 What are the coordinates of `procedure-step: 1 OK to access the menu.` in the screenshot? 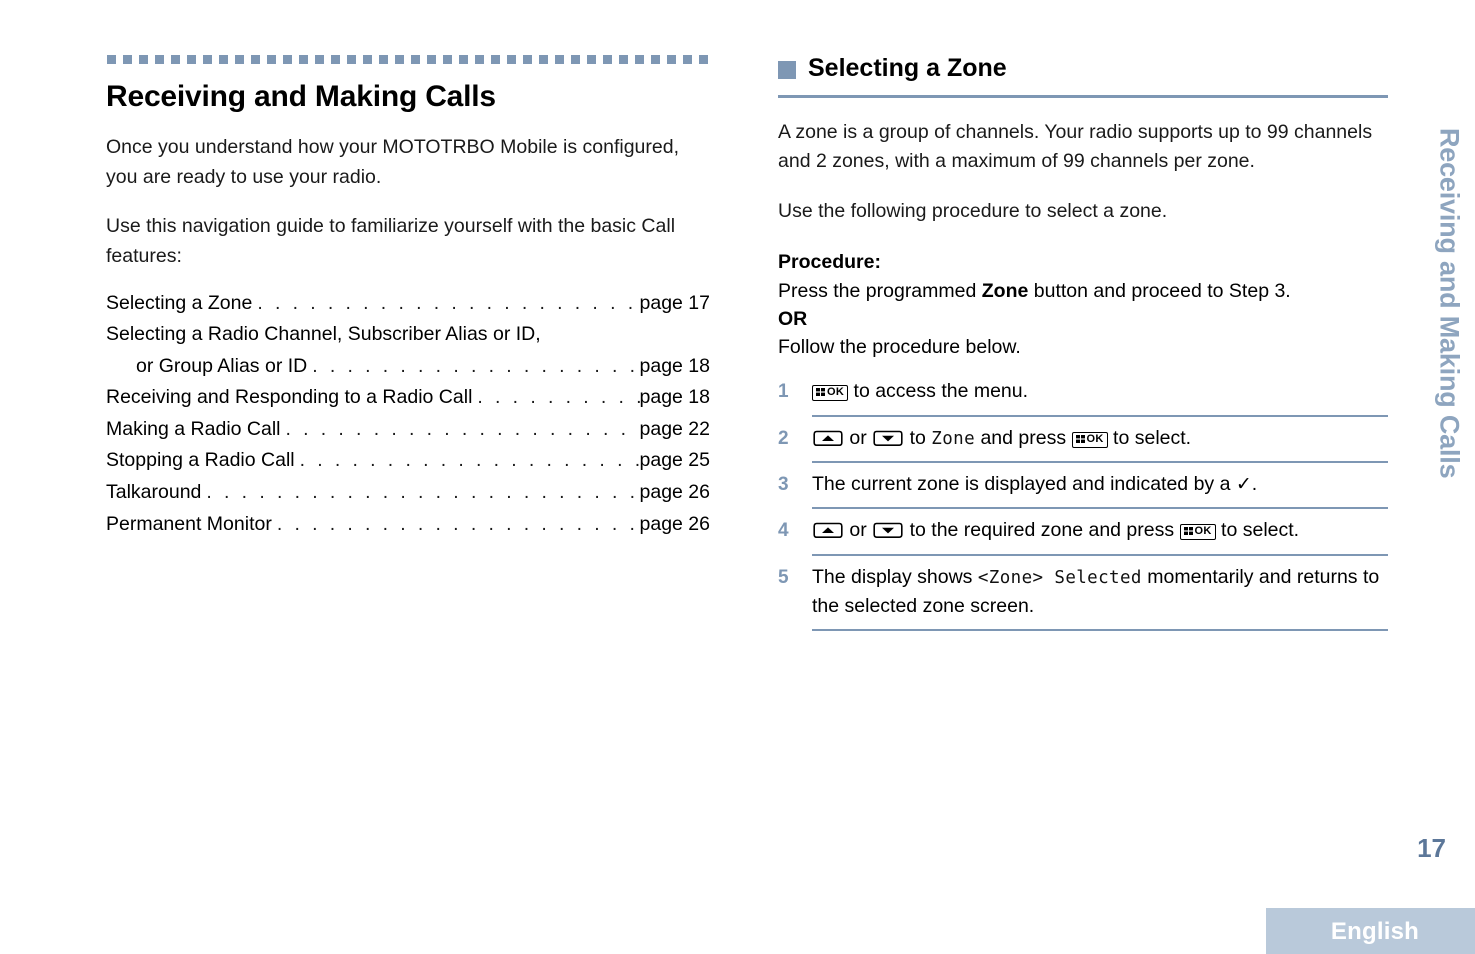 It's located at (1083, 400).